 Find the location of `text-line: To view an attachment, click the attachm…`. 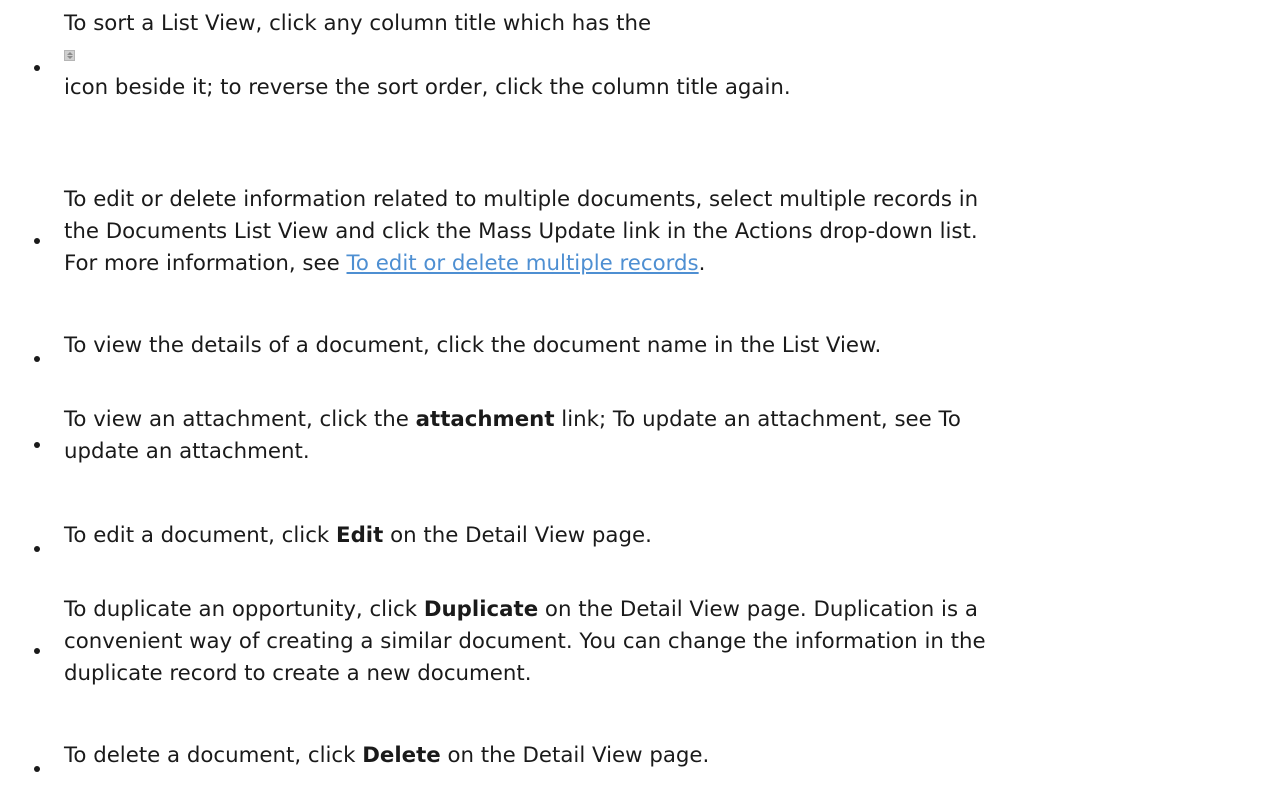

text-line: To view an attachment, click the attachm… is located at coordinates (659, 420).